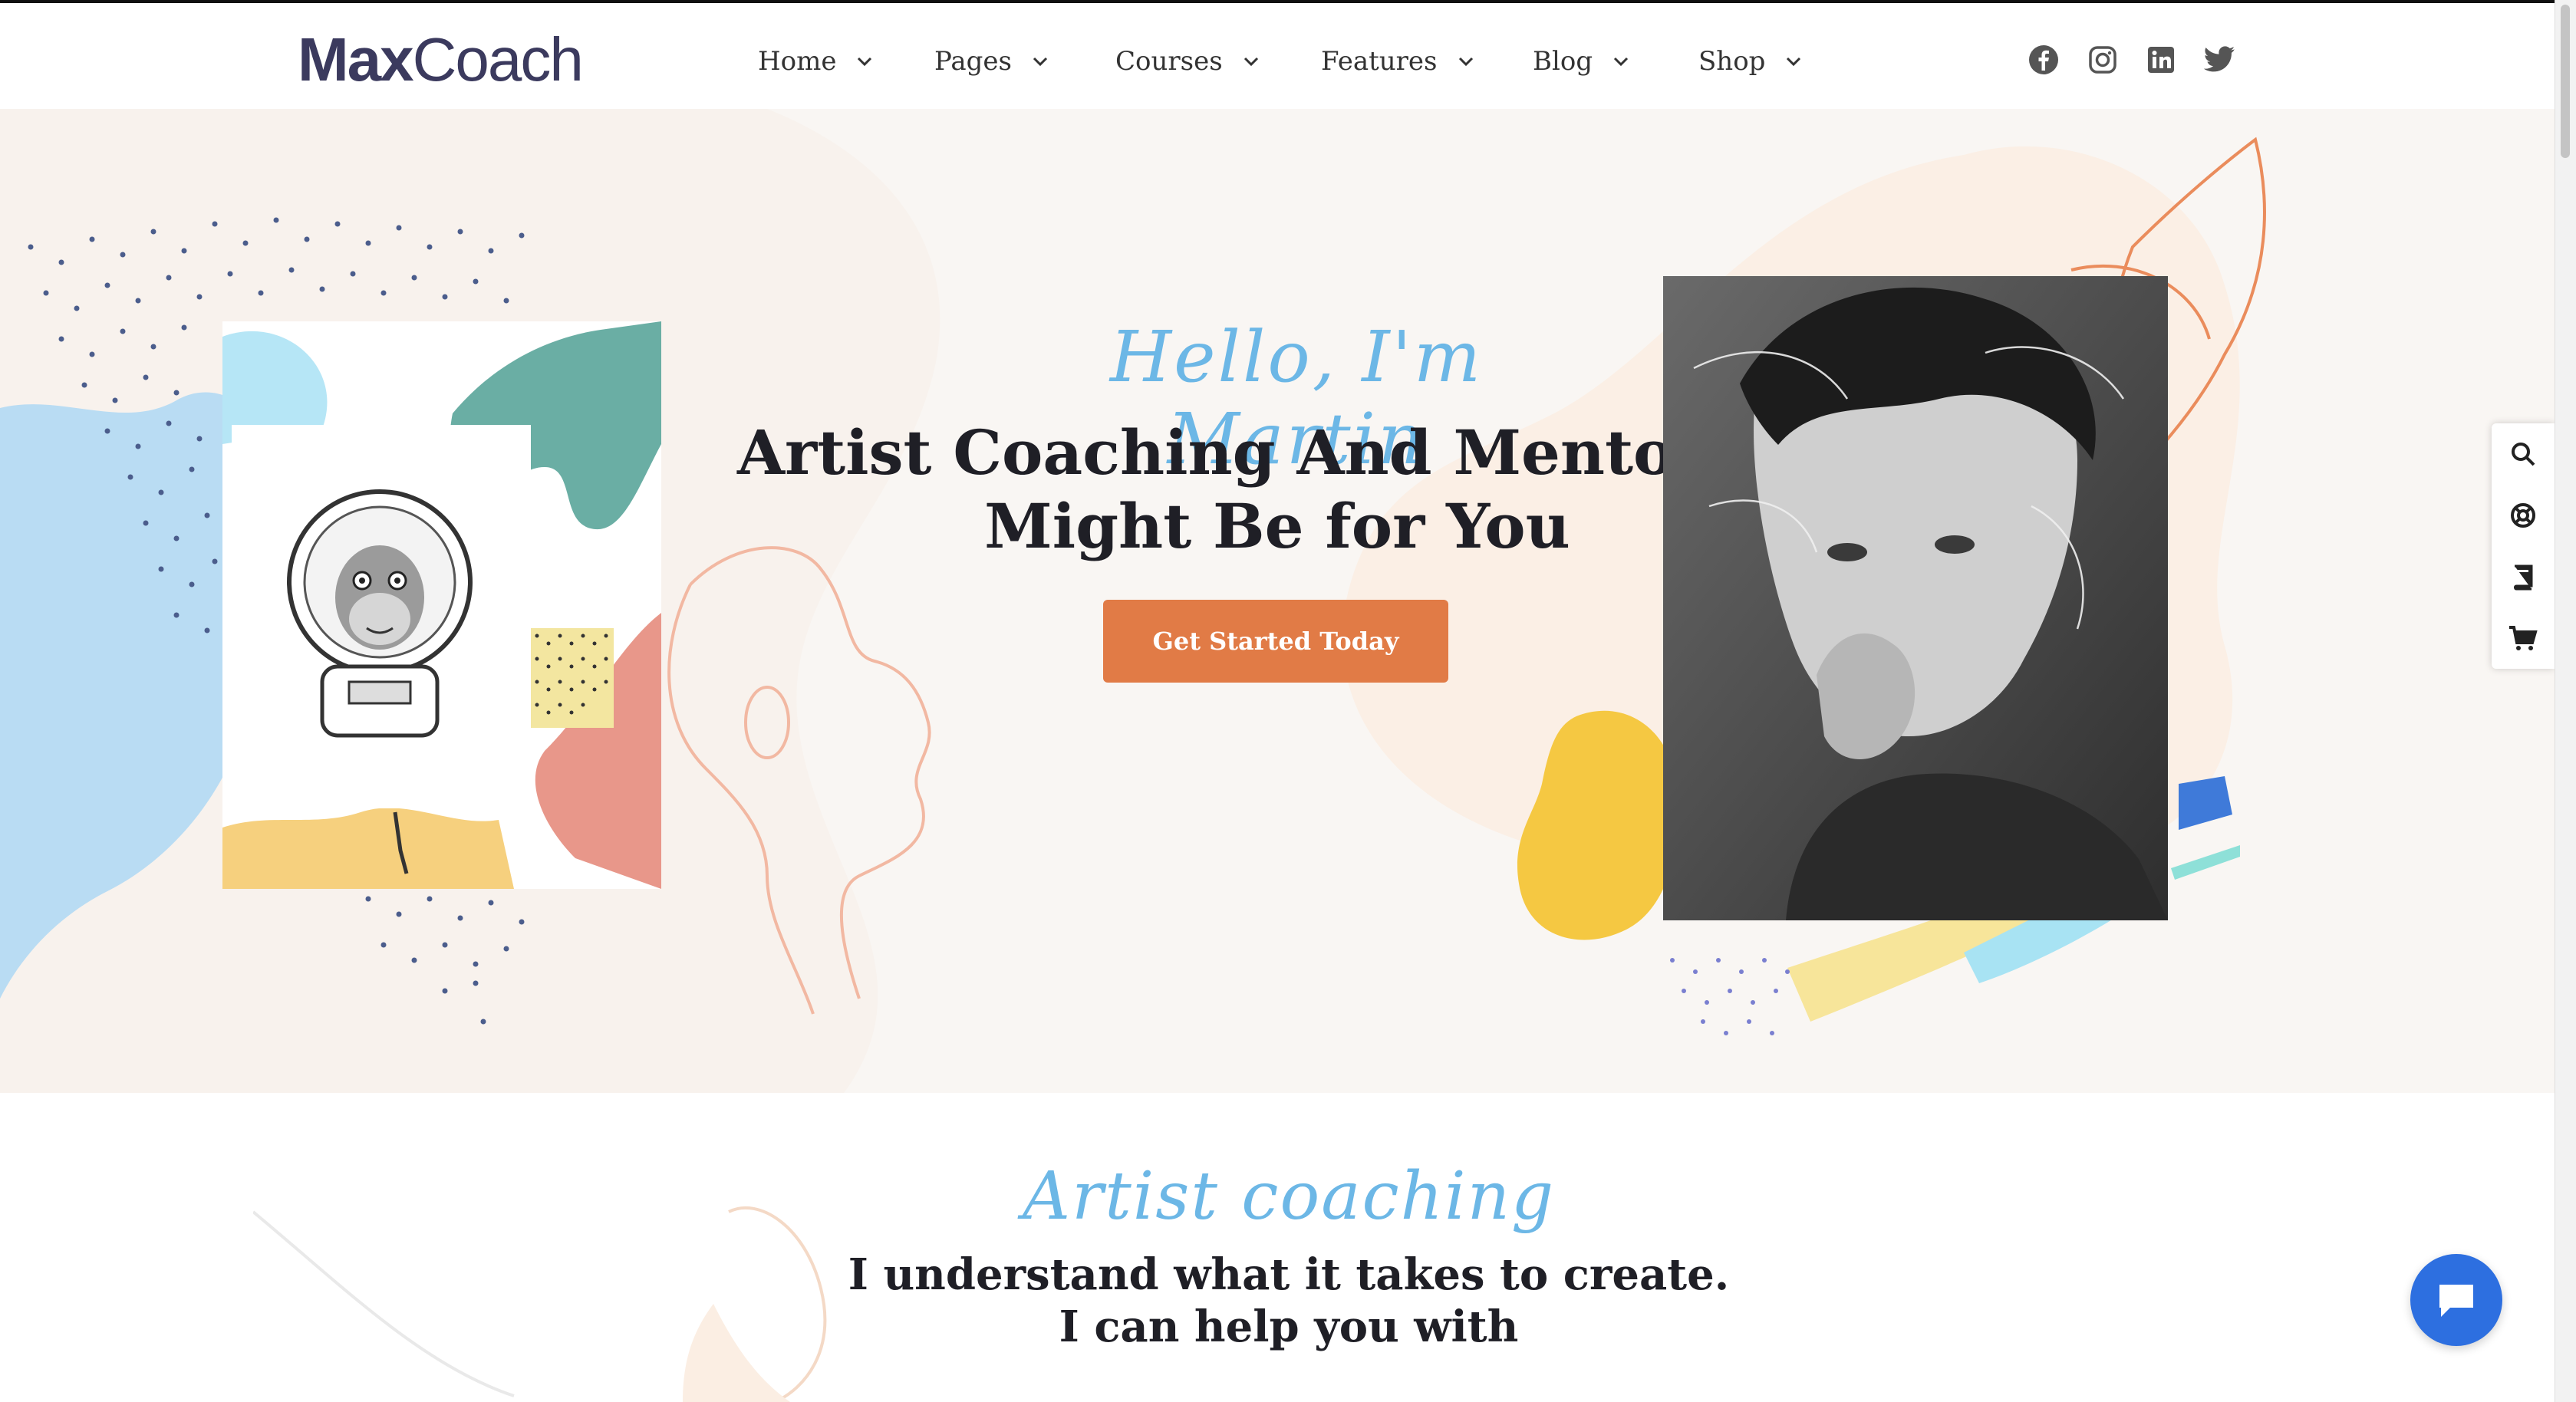  What do you see at coordinates (1275, 641) in the screenshot?
I see `get-started-button: Get Started Today` at bounding box center [1275, 641].